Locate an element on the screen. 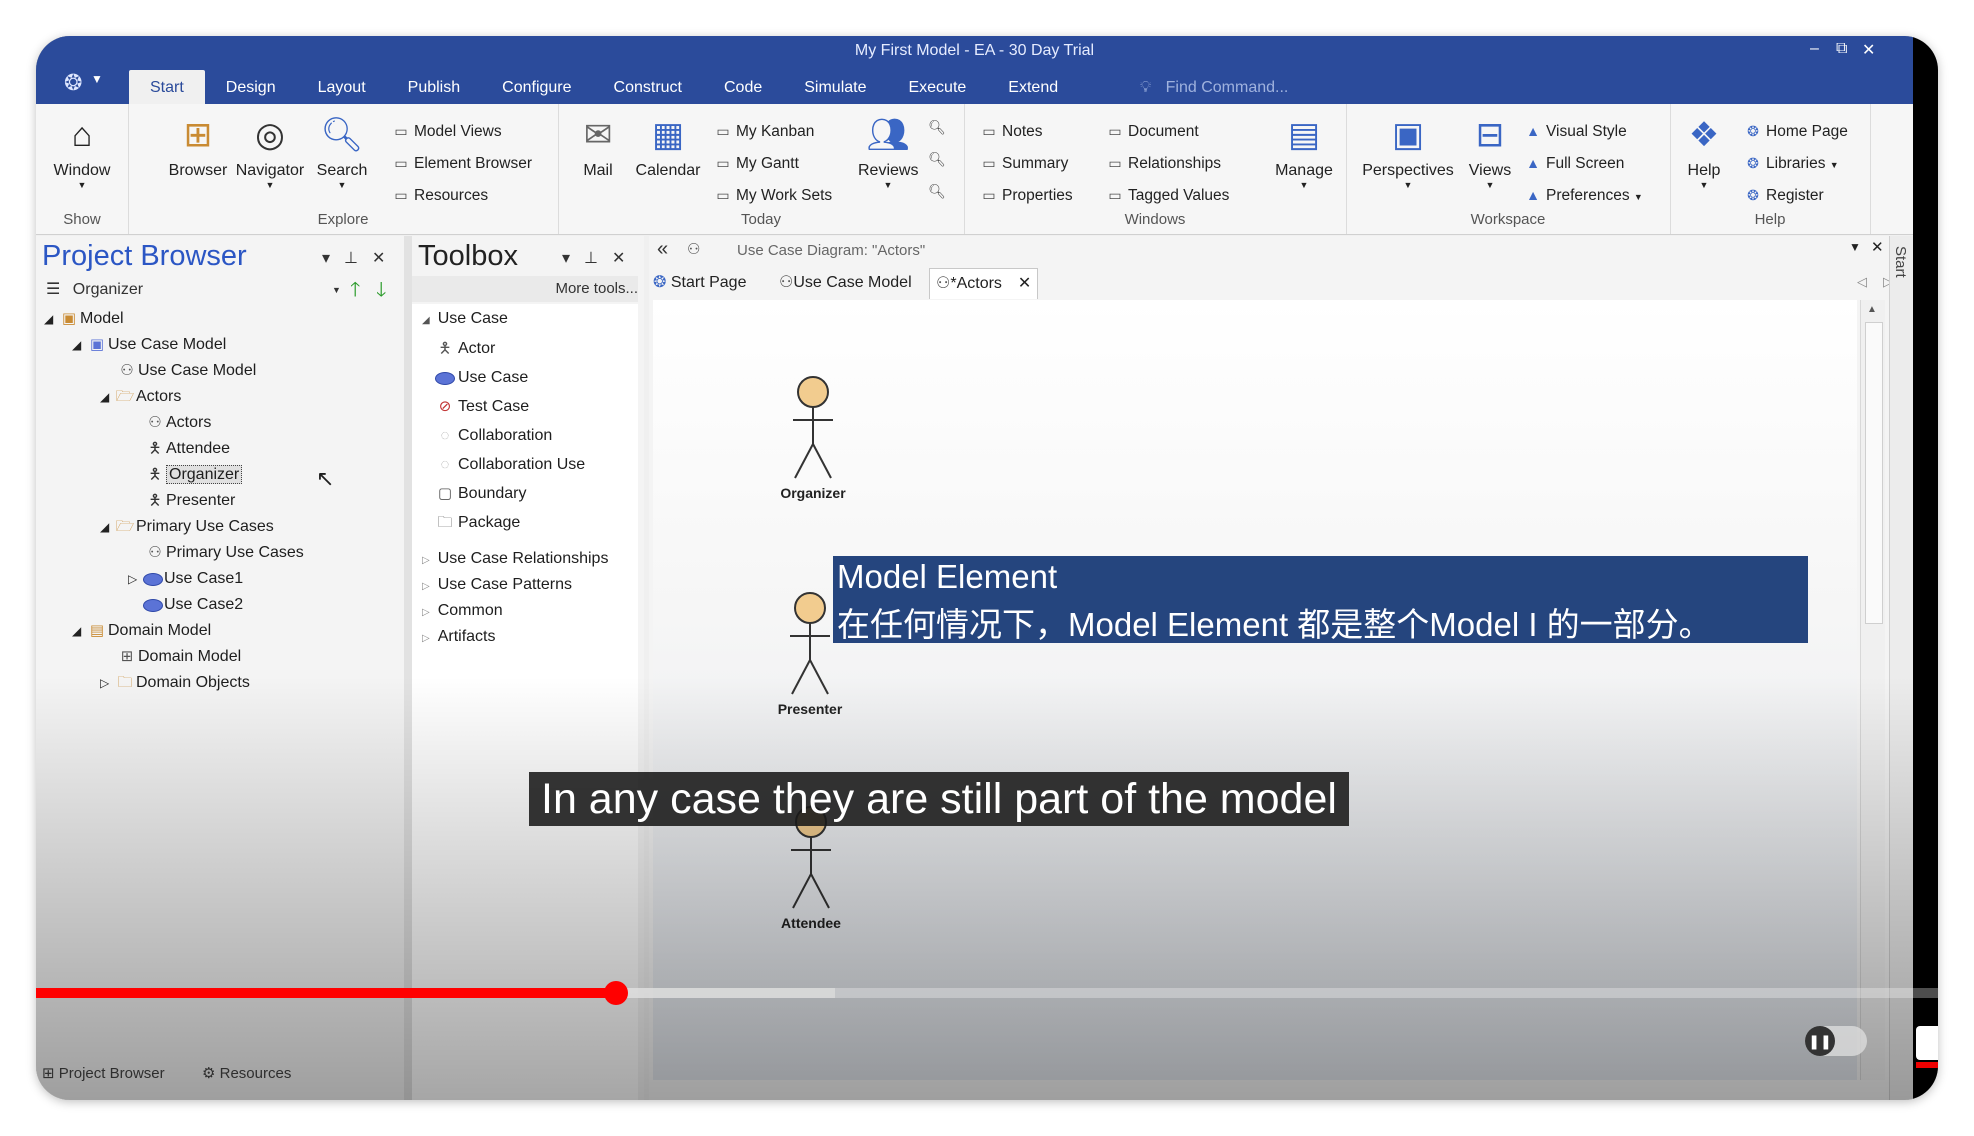 The height and width of the screenshot is (1136, 1974). toolbox-item-boundary: ▢ Boundary is located at coordinates (479, 494).